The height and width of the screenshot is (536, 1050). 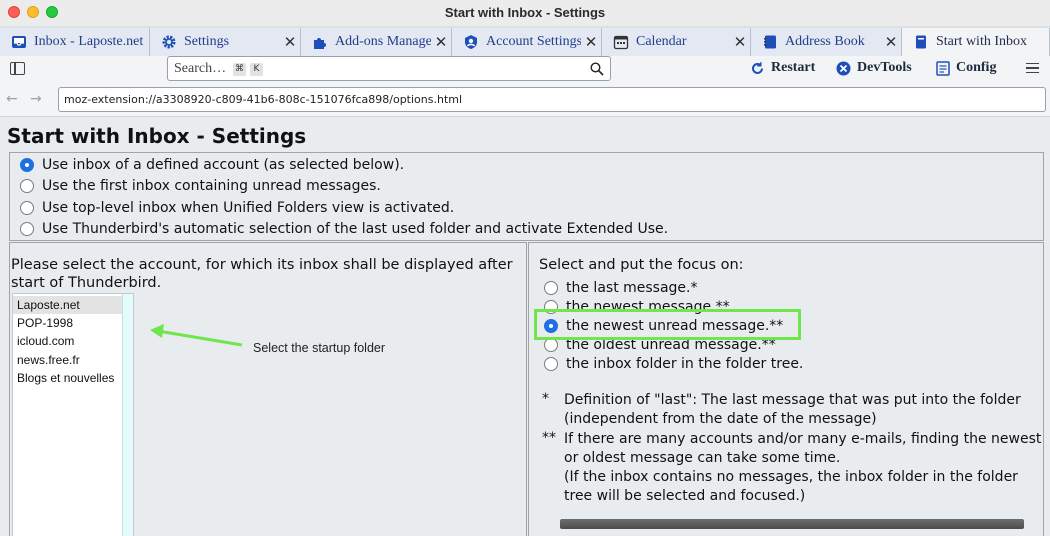 What do you see at coordinates (68, 360) in the screenshot?
I see `account-item: news.free.fr` at bounding box center [68, 360].